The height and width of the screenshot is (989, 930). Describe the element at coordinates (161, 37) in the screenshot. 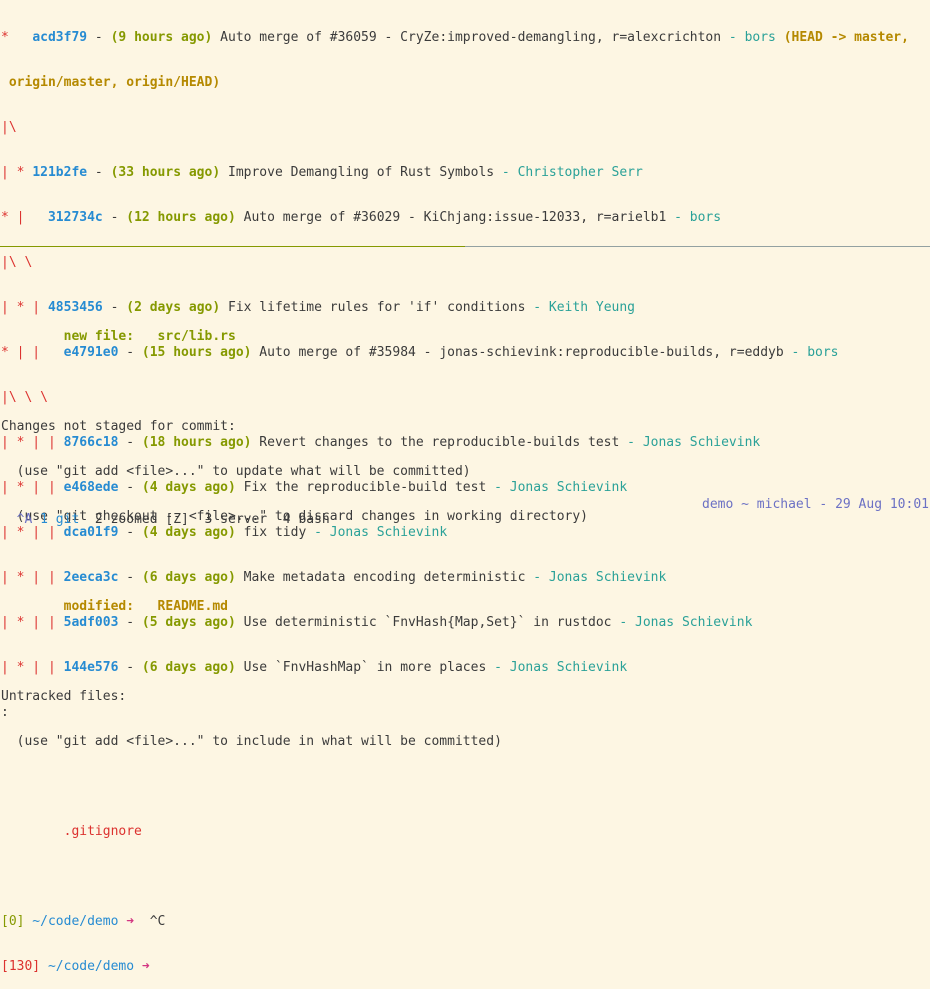

I see `commit-date: (9 hours ago)` at that location.